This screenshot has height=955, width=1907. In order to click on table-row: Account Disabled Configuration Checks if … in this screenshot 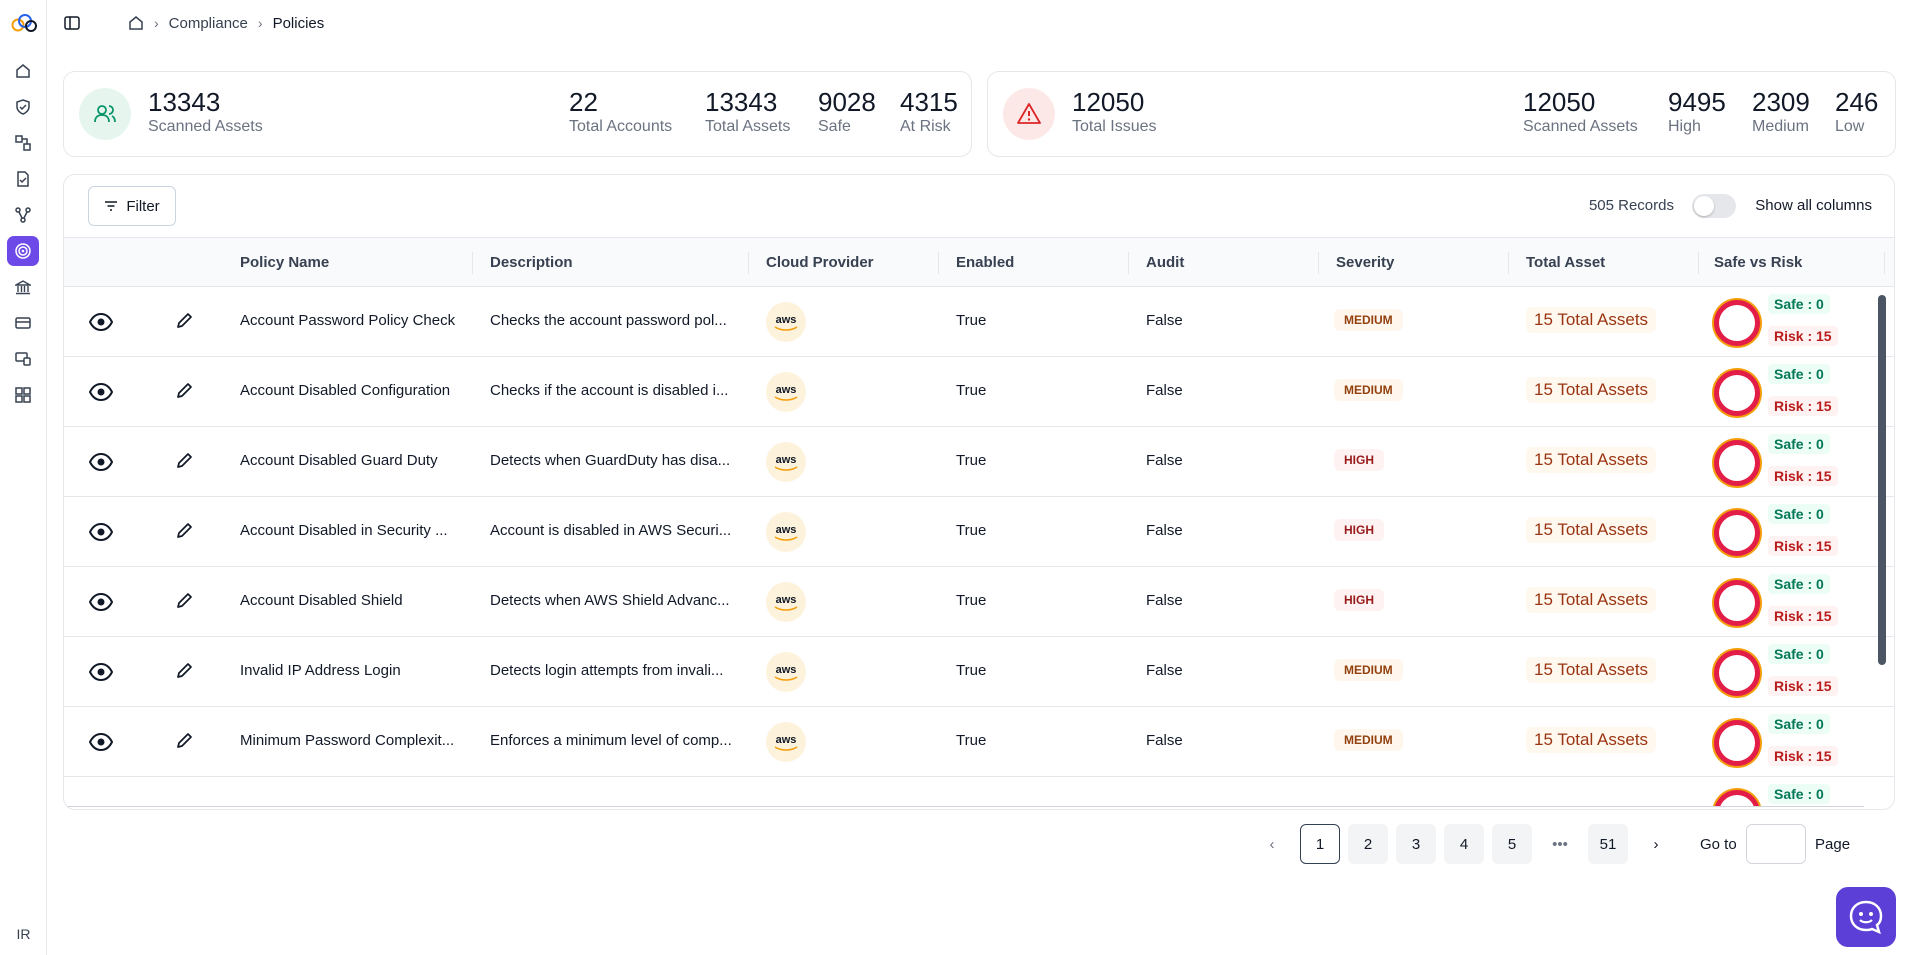, I will do `click(979, 392)`.